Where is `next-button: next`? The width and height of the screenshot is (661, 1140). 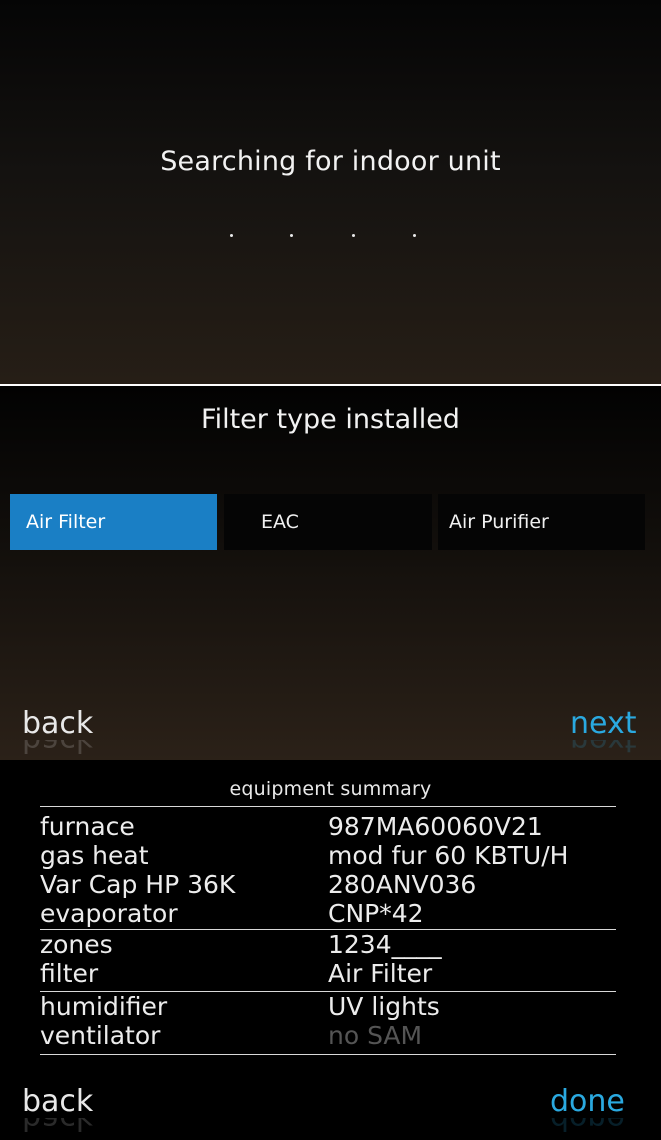 next-button: next is located at coordinates (603, 724).